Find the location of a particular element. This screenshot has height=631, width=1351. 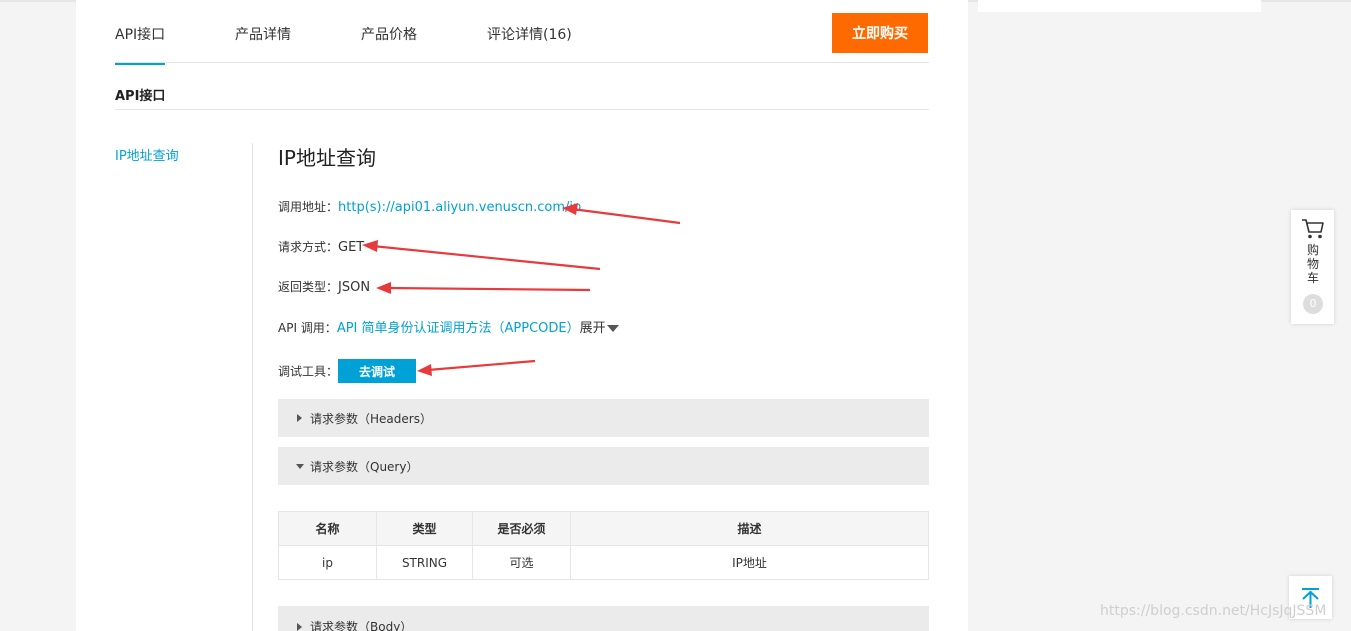

table-cell: 可选 is located at coordinates (521, 562).